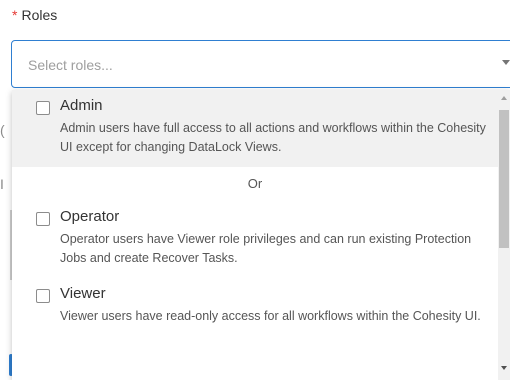 This screenshot has height=380, width=510. Describe the element at coordinates (2, 130) in the screenshot. I see `background-field-fragment: (` at that location.